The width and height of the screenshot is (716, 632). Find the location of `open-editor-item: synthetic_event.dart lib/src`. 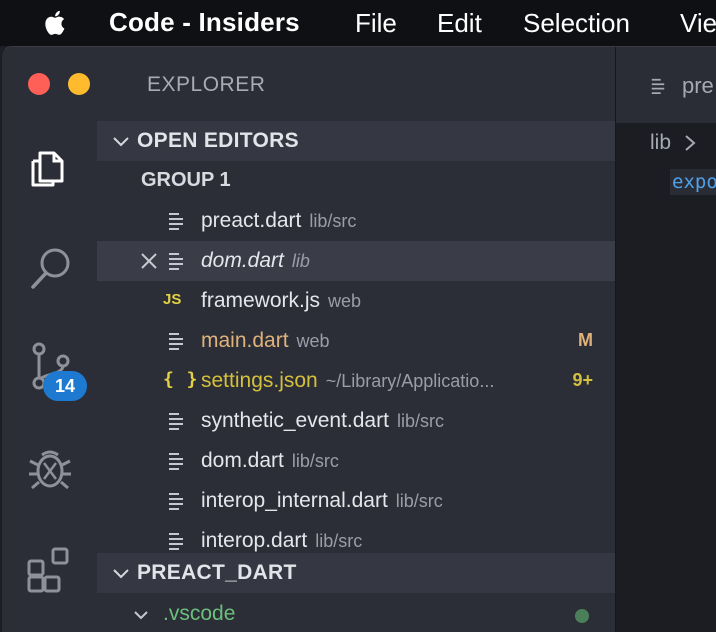

open-editor-item: synthetic_event.dart lib/src is located at coordinates (356, 421).